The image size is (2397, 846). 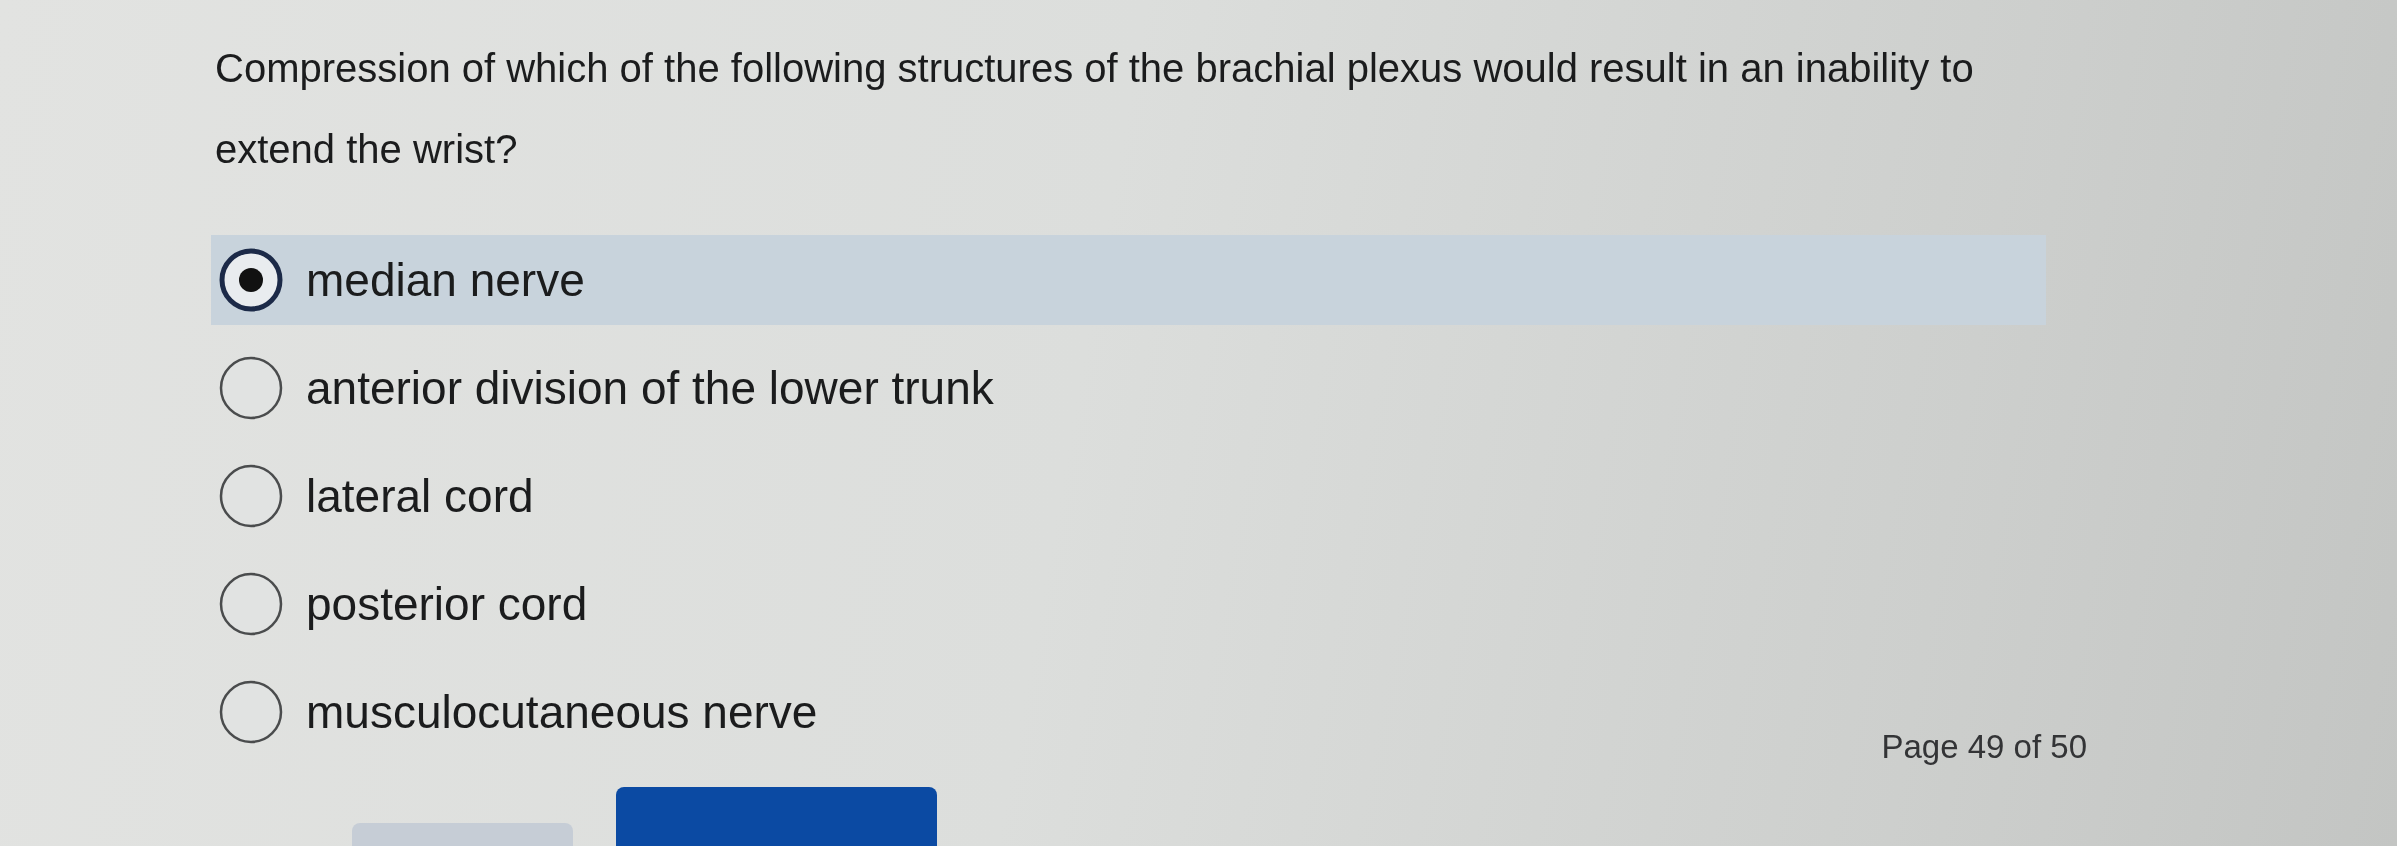 I want to click on page-indicator: Page 49 of 50, so click(x=1984, y=747).